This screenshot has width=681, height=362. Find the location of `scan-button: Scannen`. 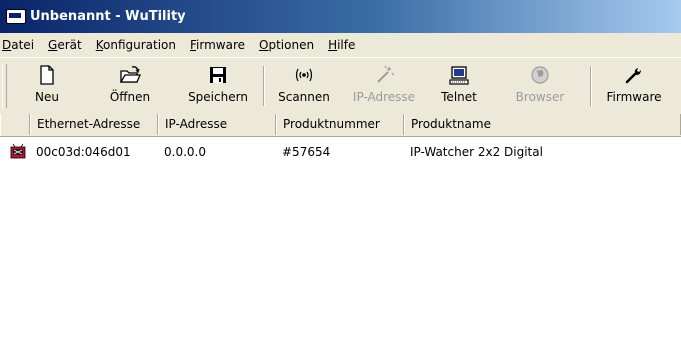

scan-button: Scannen is located at coordinates (304, 86).